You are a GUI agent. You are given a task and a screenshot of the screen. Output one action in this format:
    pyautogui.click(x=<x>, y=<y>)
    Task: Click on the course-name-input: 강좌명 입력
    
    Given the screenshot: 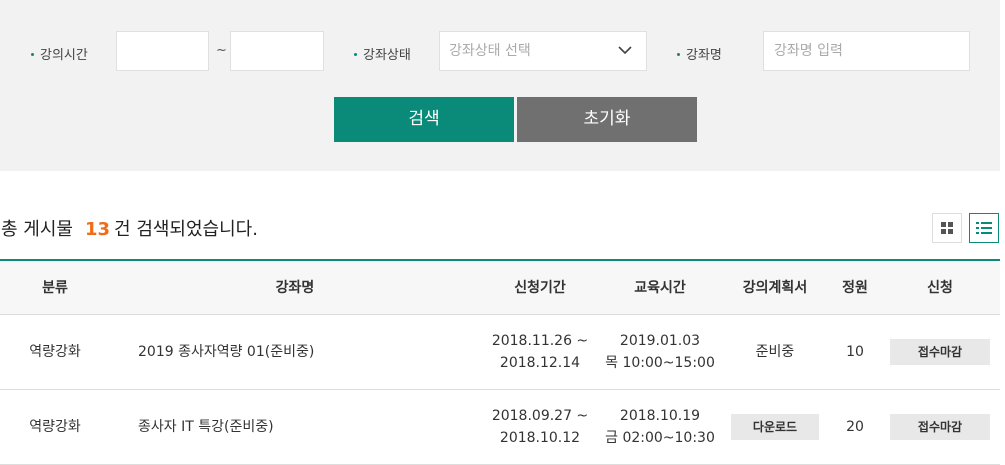 What is the action you would take?
    pyautogui.click(x=866, y=51)
    